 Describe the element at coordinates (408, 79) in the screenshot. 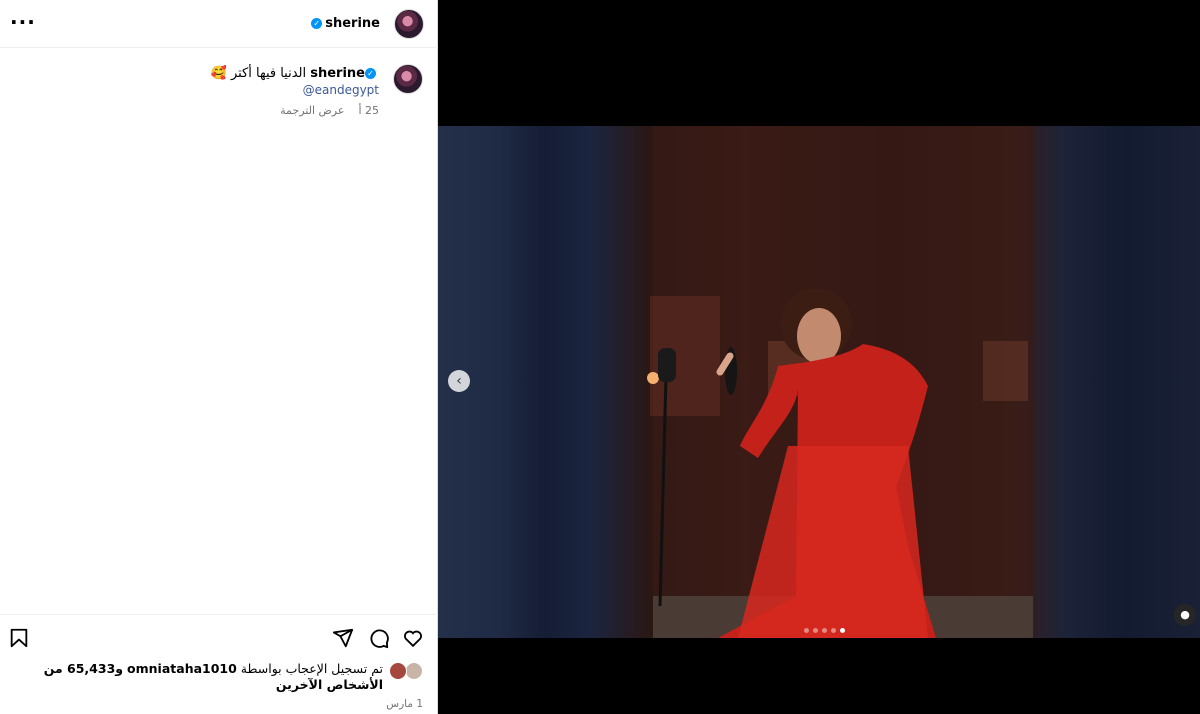

I see `caption-avatar` at that location.